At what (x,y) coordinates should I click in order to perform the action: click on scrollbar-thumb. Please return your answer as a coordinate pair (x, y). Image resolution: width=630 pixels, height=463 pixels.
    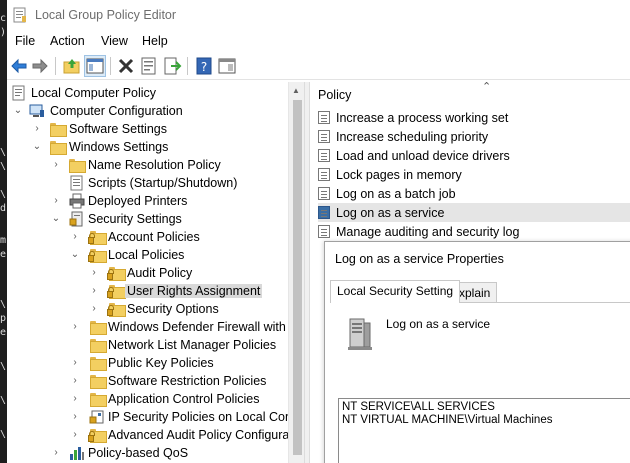
    Looking at the image, I should click on (297, 277).